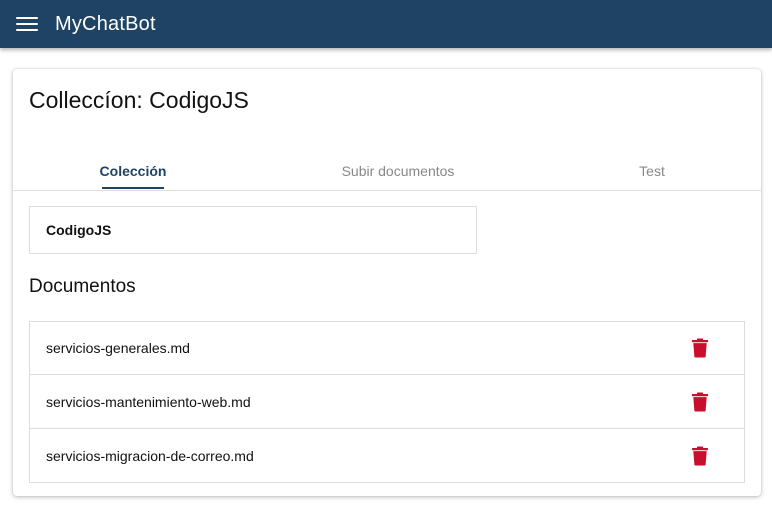 This screenshot has height=519, width=772. I want to click on active-tab-indicator, so click(133, 188).